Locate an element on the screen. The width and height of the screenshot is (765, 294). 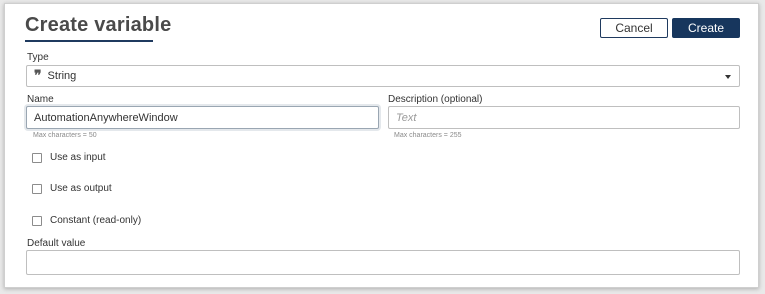
constant-checkbox is located at coordinates (37, 220).